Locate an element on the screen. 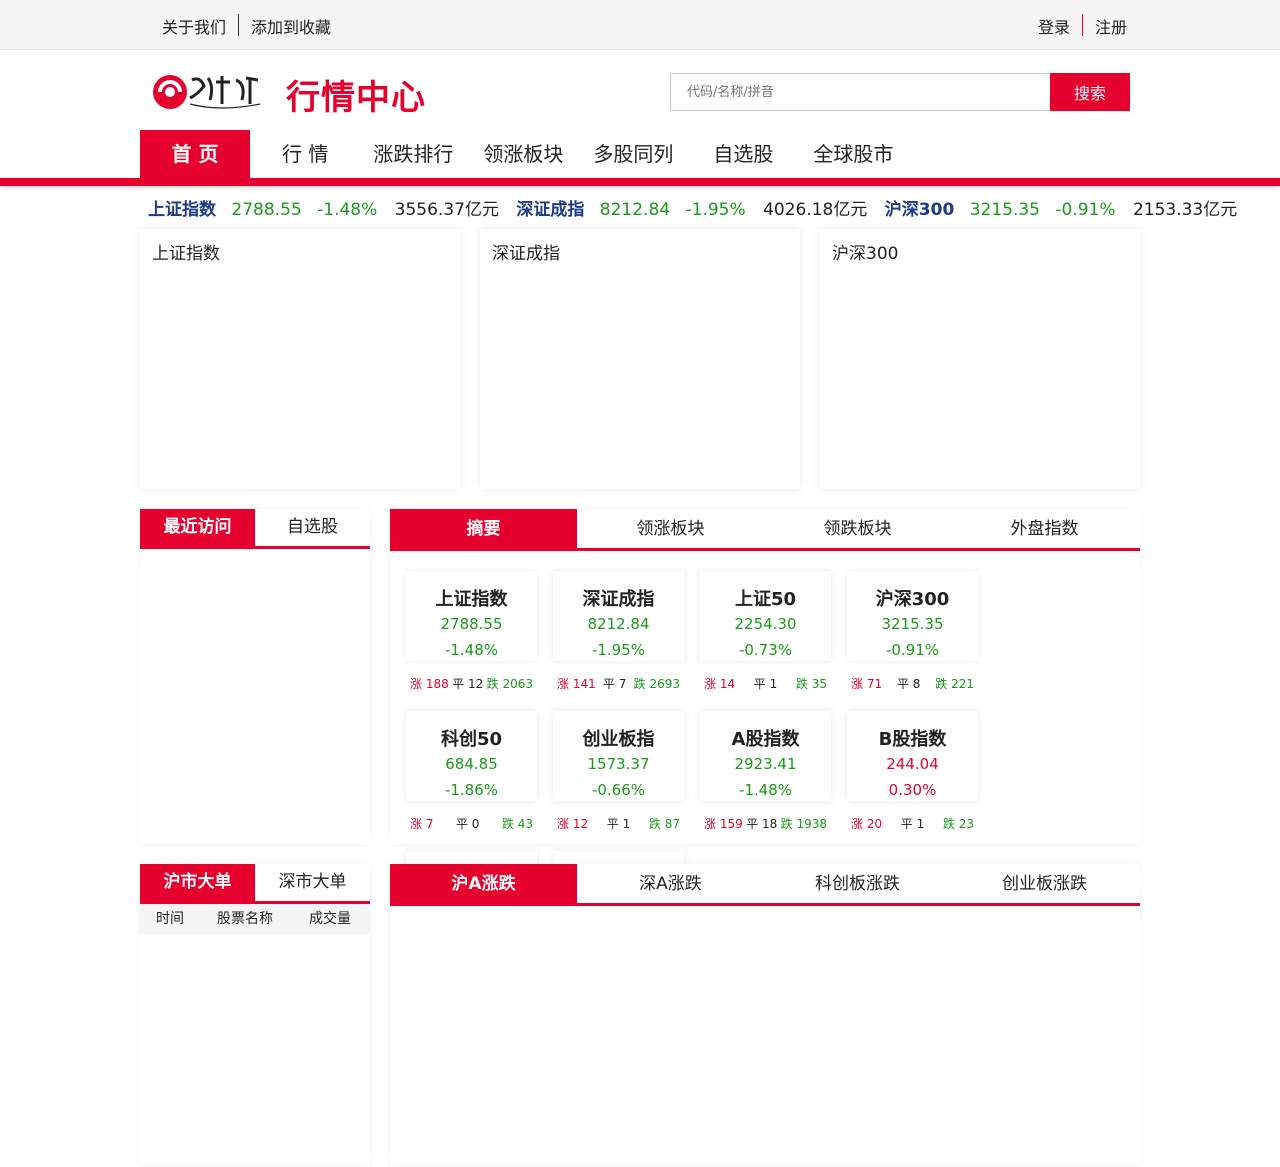  chart-card-title: 深证成指 is located at coordinates (526, 254).